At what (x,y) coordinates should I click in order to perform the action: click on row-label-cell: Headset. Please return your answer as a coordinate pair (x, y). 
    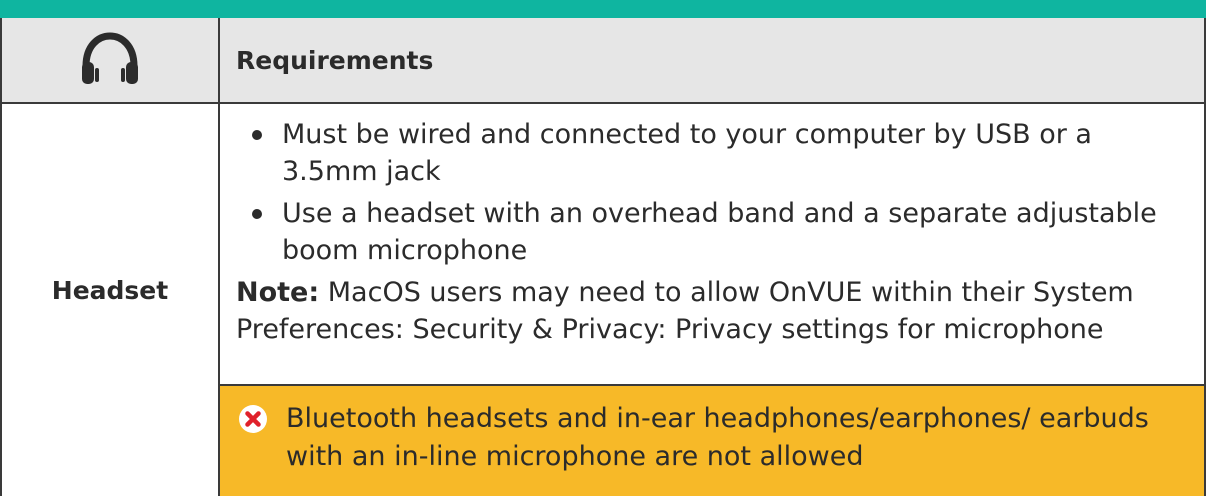
    Looking at the image, I should click on (111, 300).